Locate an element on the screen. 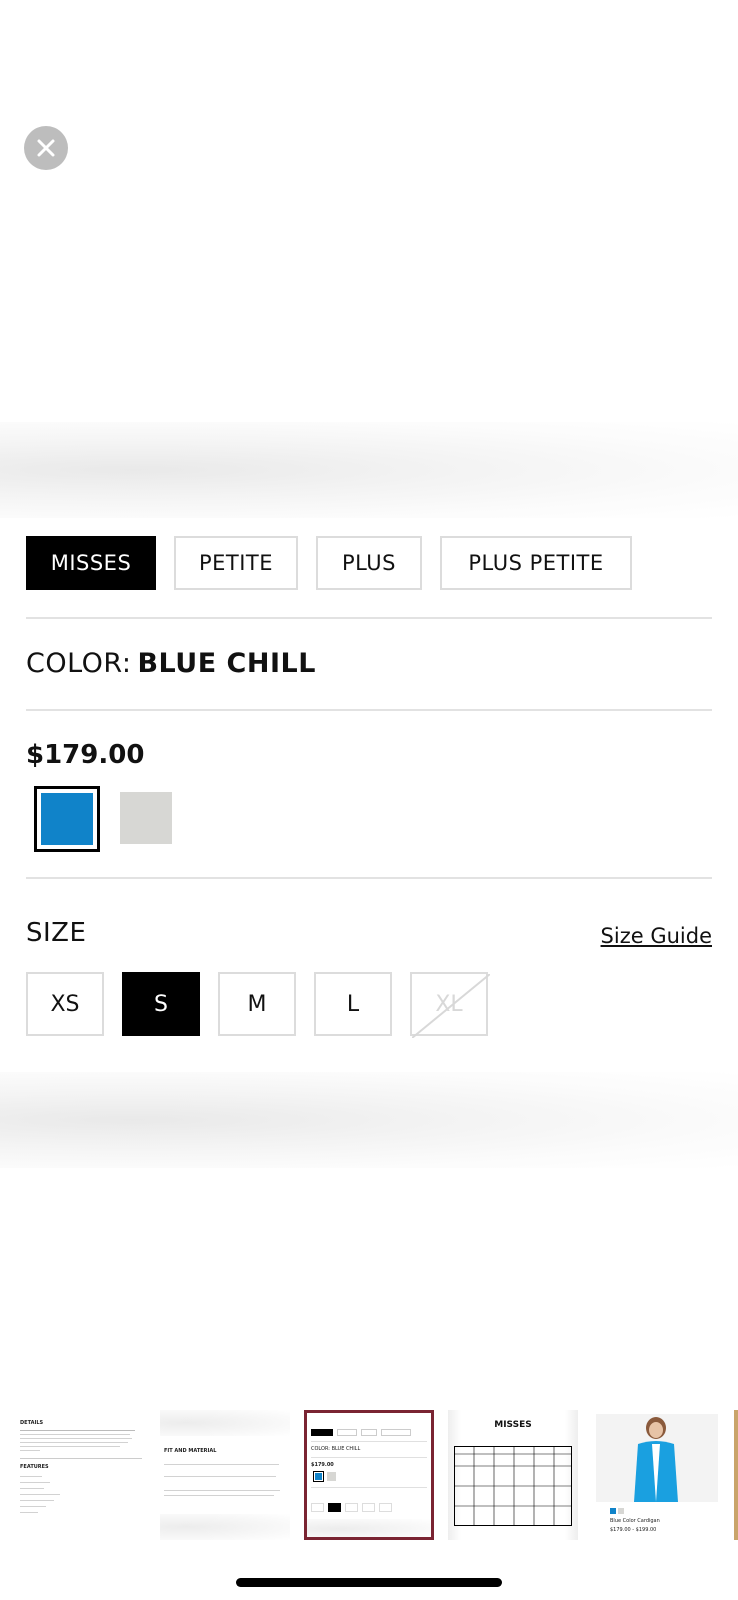 The image size is (738, 1600). swatch-light-gray is located at coordinates (146, 818).